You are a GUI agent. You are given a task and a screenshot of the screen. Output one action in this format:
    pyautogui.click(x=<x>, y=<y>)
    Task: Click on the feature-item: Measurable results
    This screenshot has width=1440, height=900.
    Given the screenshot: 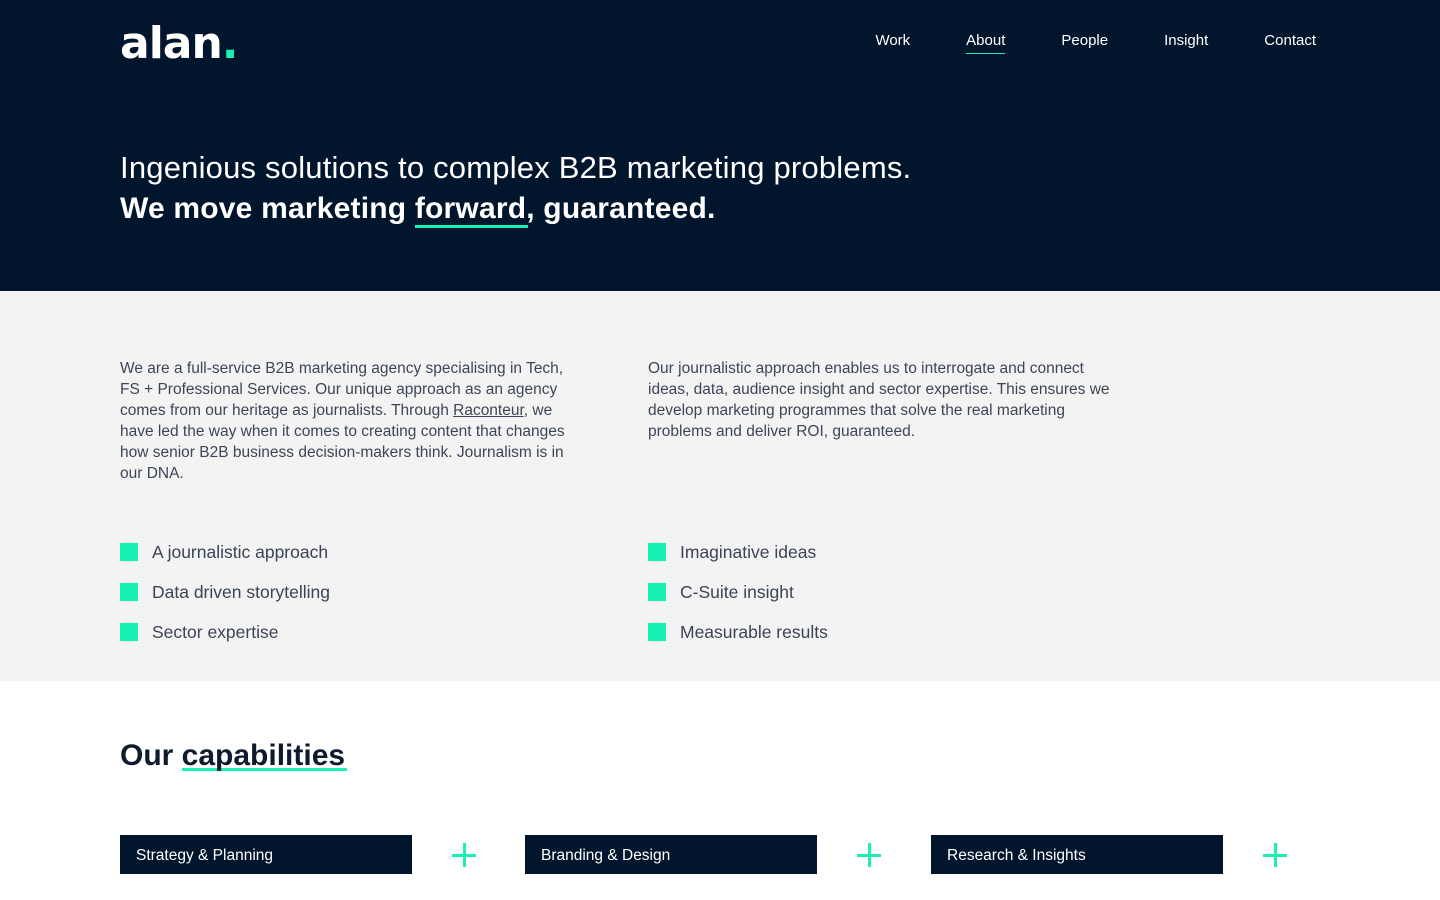 What is the action you would take?
    pyautogui.click(x=738, y=632)
    